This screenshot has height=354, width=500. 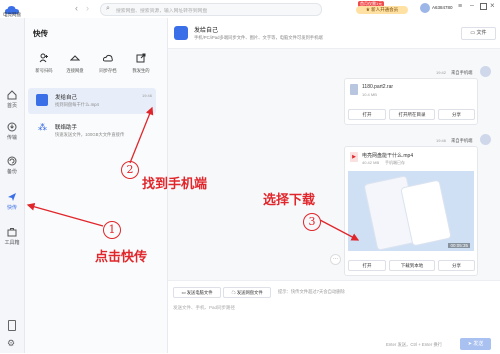 What do you see at coordinates (112, 230) in the screenshot?
I see `annotation-marker-one: 1` at bounding box center [112, 230].